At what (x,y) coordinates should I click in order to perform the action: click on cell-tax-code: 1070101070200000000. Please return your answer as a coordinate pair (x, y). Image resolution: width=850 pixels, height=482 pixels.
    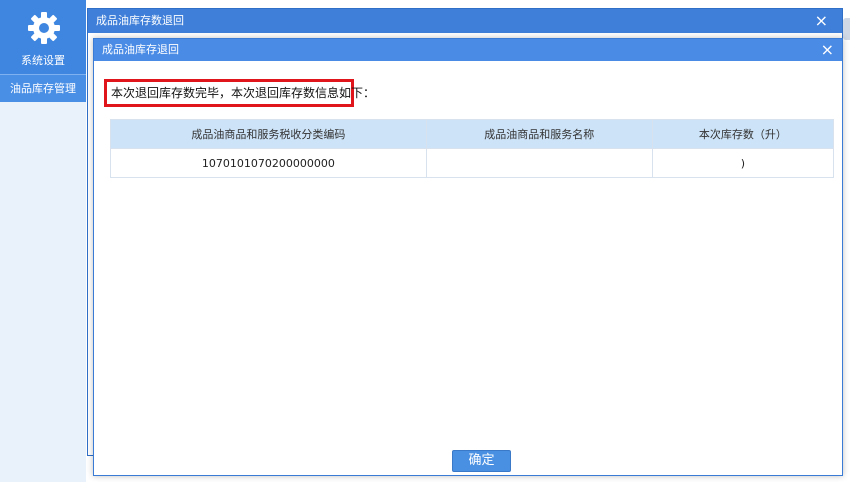
    Looking at the image, I should click on (268, 163).